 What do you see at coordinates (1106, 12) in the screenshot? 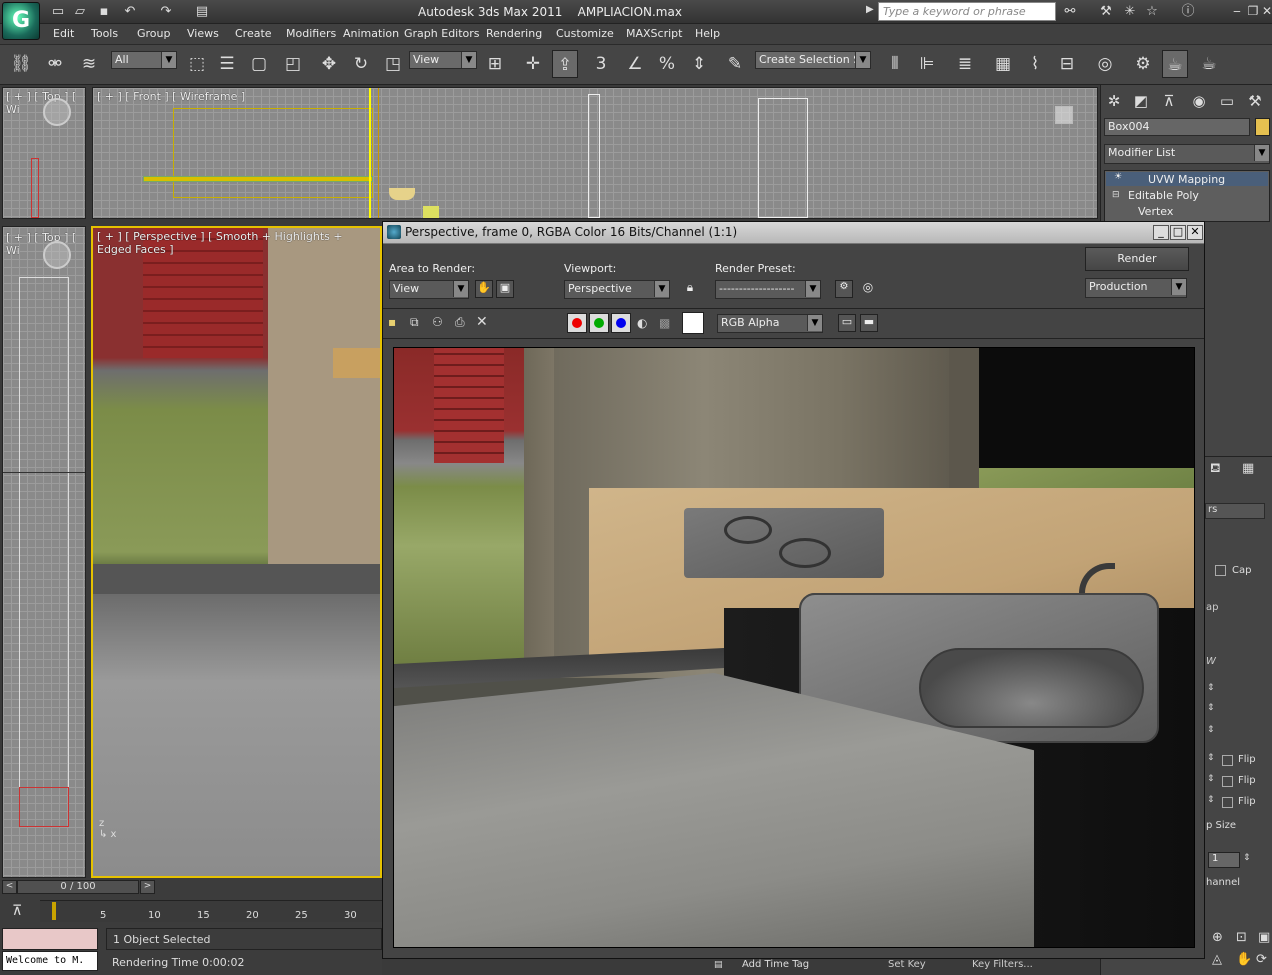
I see `wrench-icon: ⚒` at bounding box center [1106, 12].